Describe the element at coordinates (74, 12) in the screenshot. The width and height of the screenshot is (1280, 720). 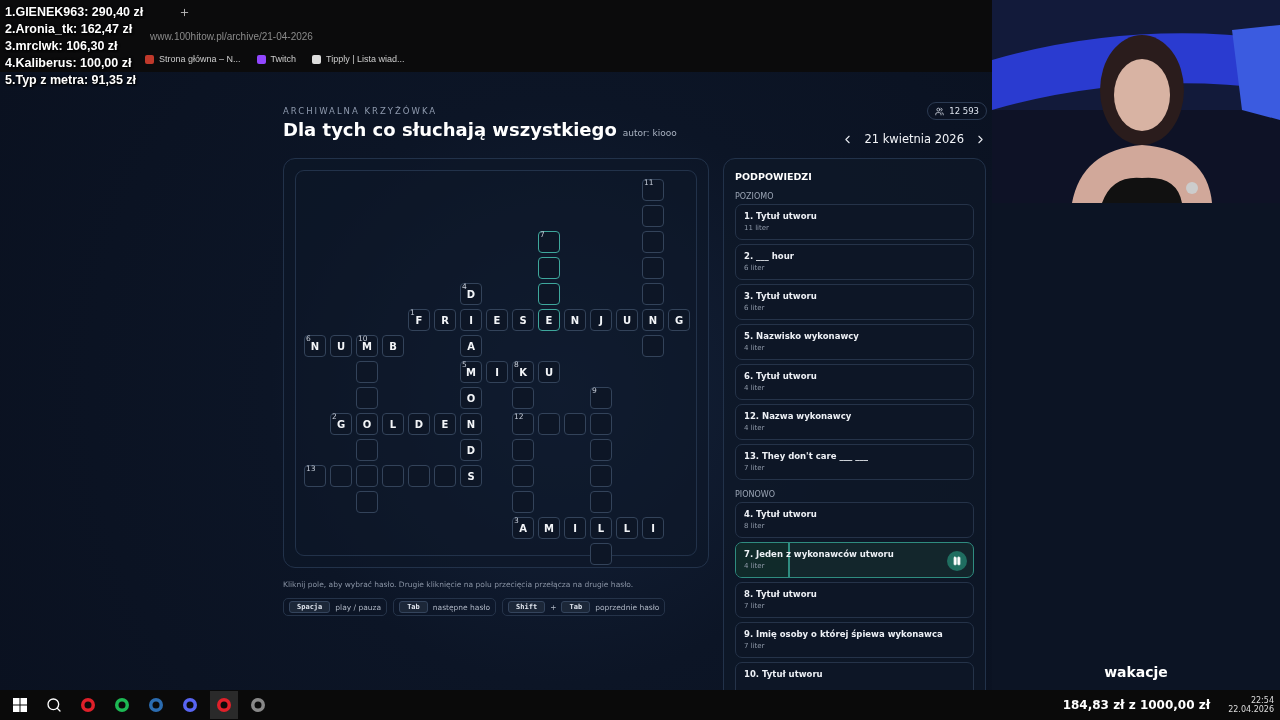
I see `leaderboard-entry: 1.GIENEK963: 290,40 zł` at that location.